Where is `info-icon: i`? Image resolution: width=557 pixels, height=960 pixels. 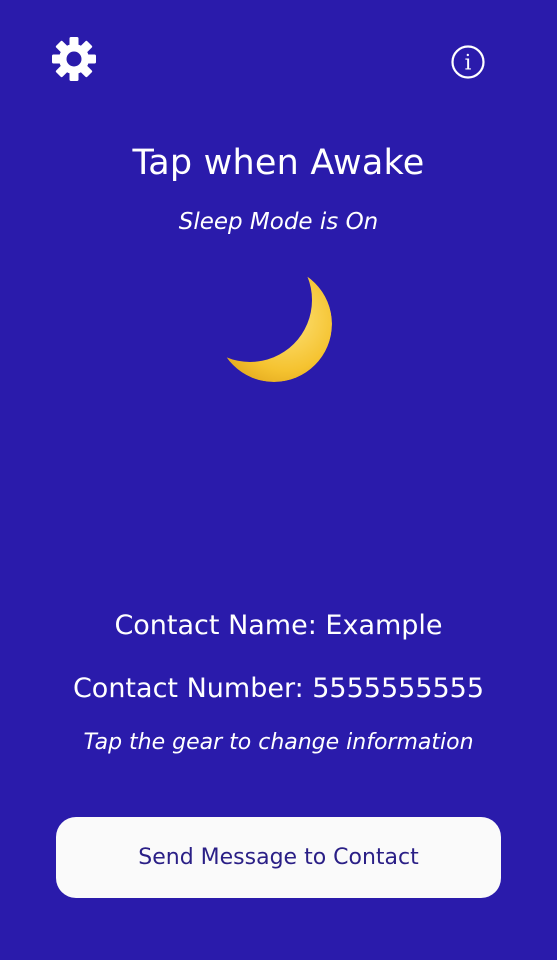
info-icon: i is located at coordinates (468, 62).